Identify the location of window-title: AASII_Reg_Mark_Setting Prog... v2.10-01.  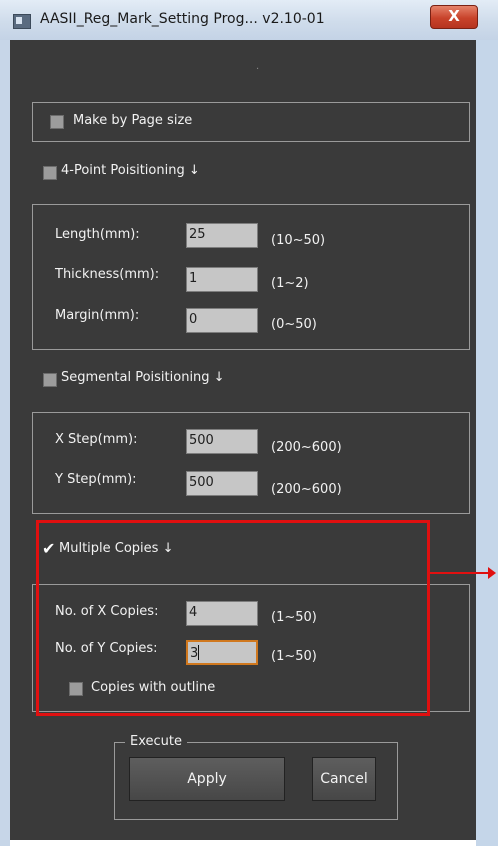
(182, 19).